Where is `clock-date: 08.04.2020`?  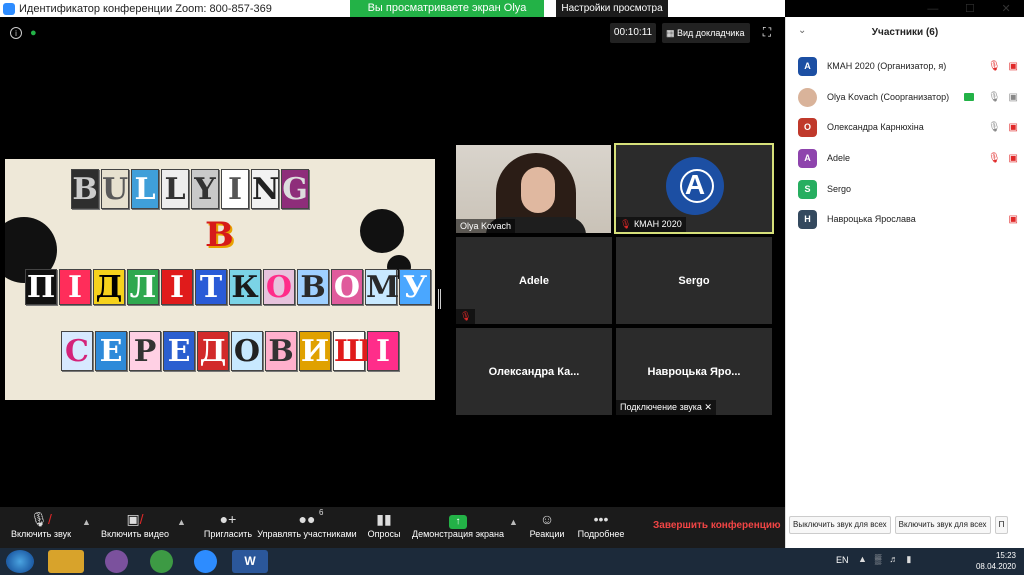 clock-date: 08.04.2020 is located at coordinates (995, 566).